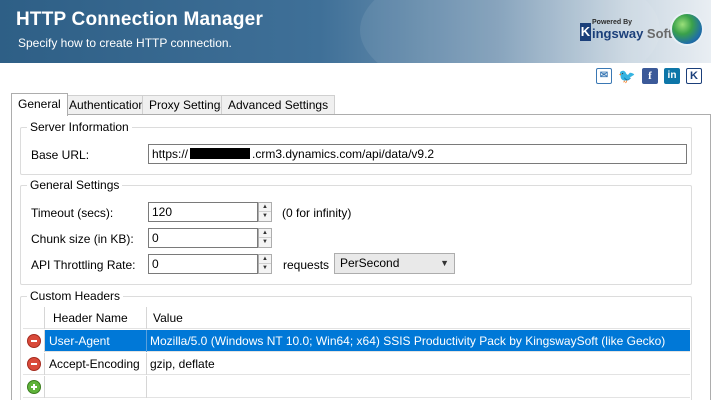 This screenshot has width=711, height=400. What do you see at coordinates (356, 318) in the screenshot?
I see `grid-header-row: Header Name Value` at bounding box center [356, 318].